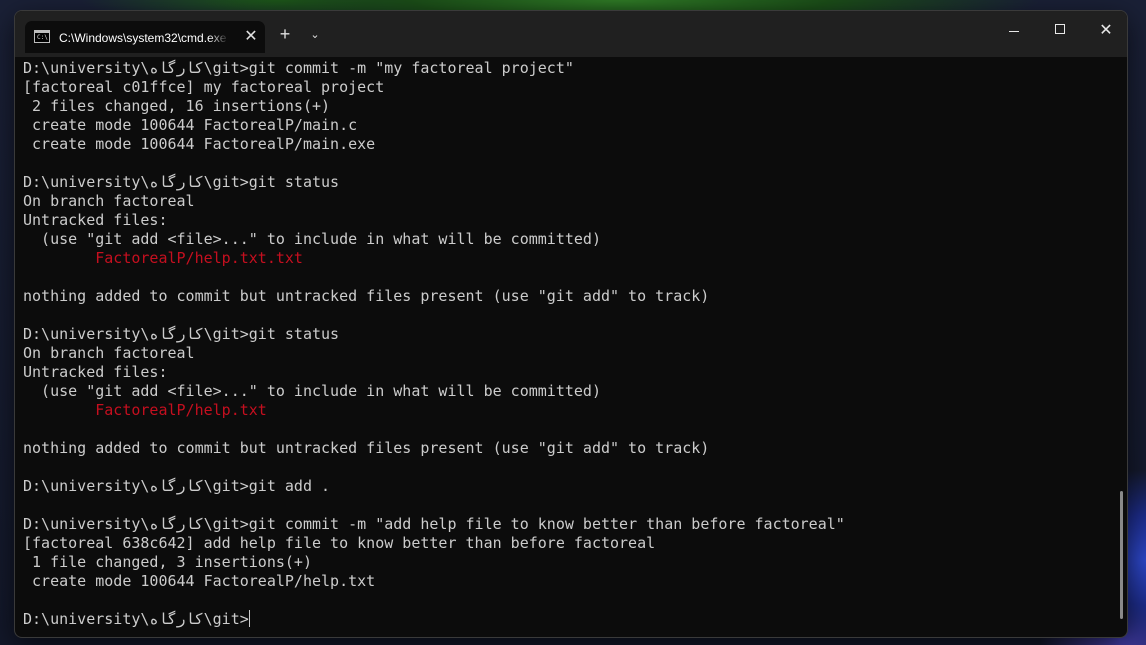 This screenshot has width=1146, height=645. What do you see at coordinates (199, 144) in the screenshot?
I see `terminal-line: create mode 100644 FactorealP/main.exe` at bounding box center [199, 144].